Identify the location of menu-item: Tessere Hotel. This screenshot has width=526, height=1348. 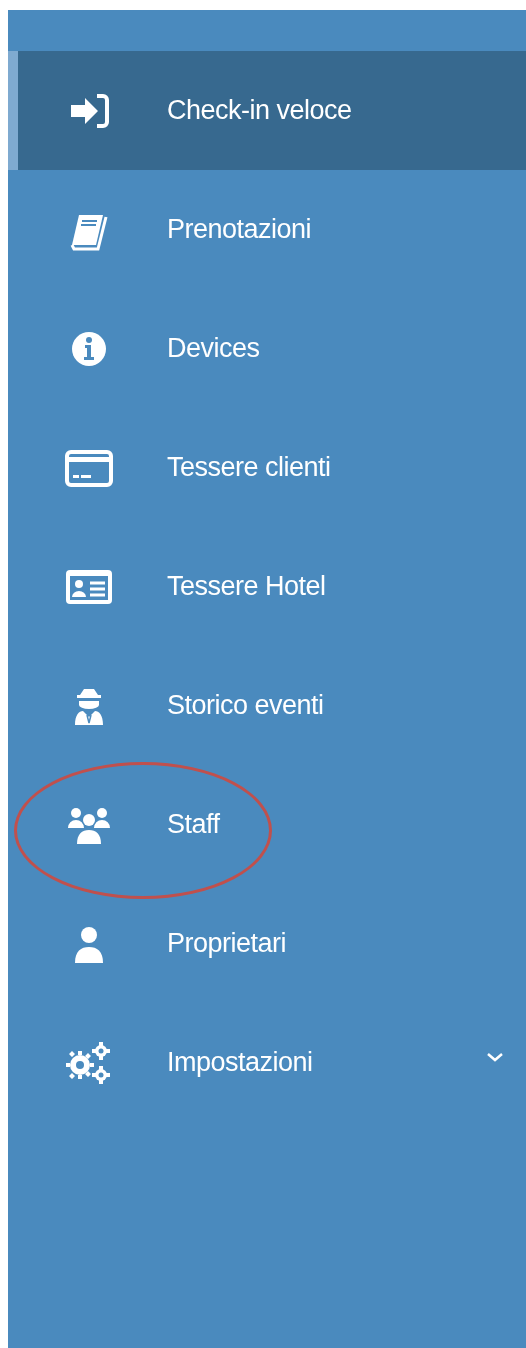
(267, 586).